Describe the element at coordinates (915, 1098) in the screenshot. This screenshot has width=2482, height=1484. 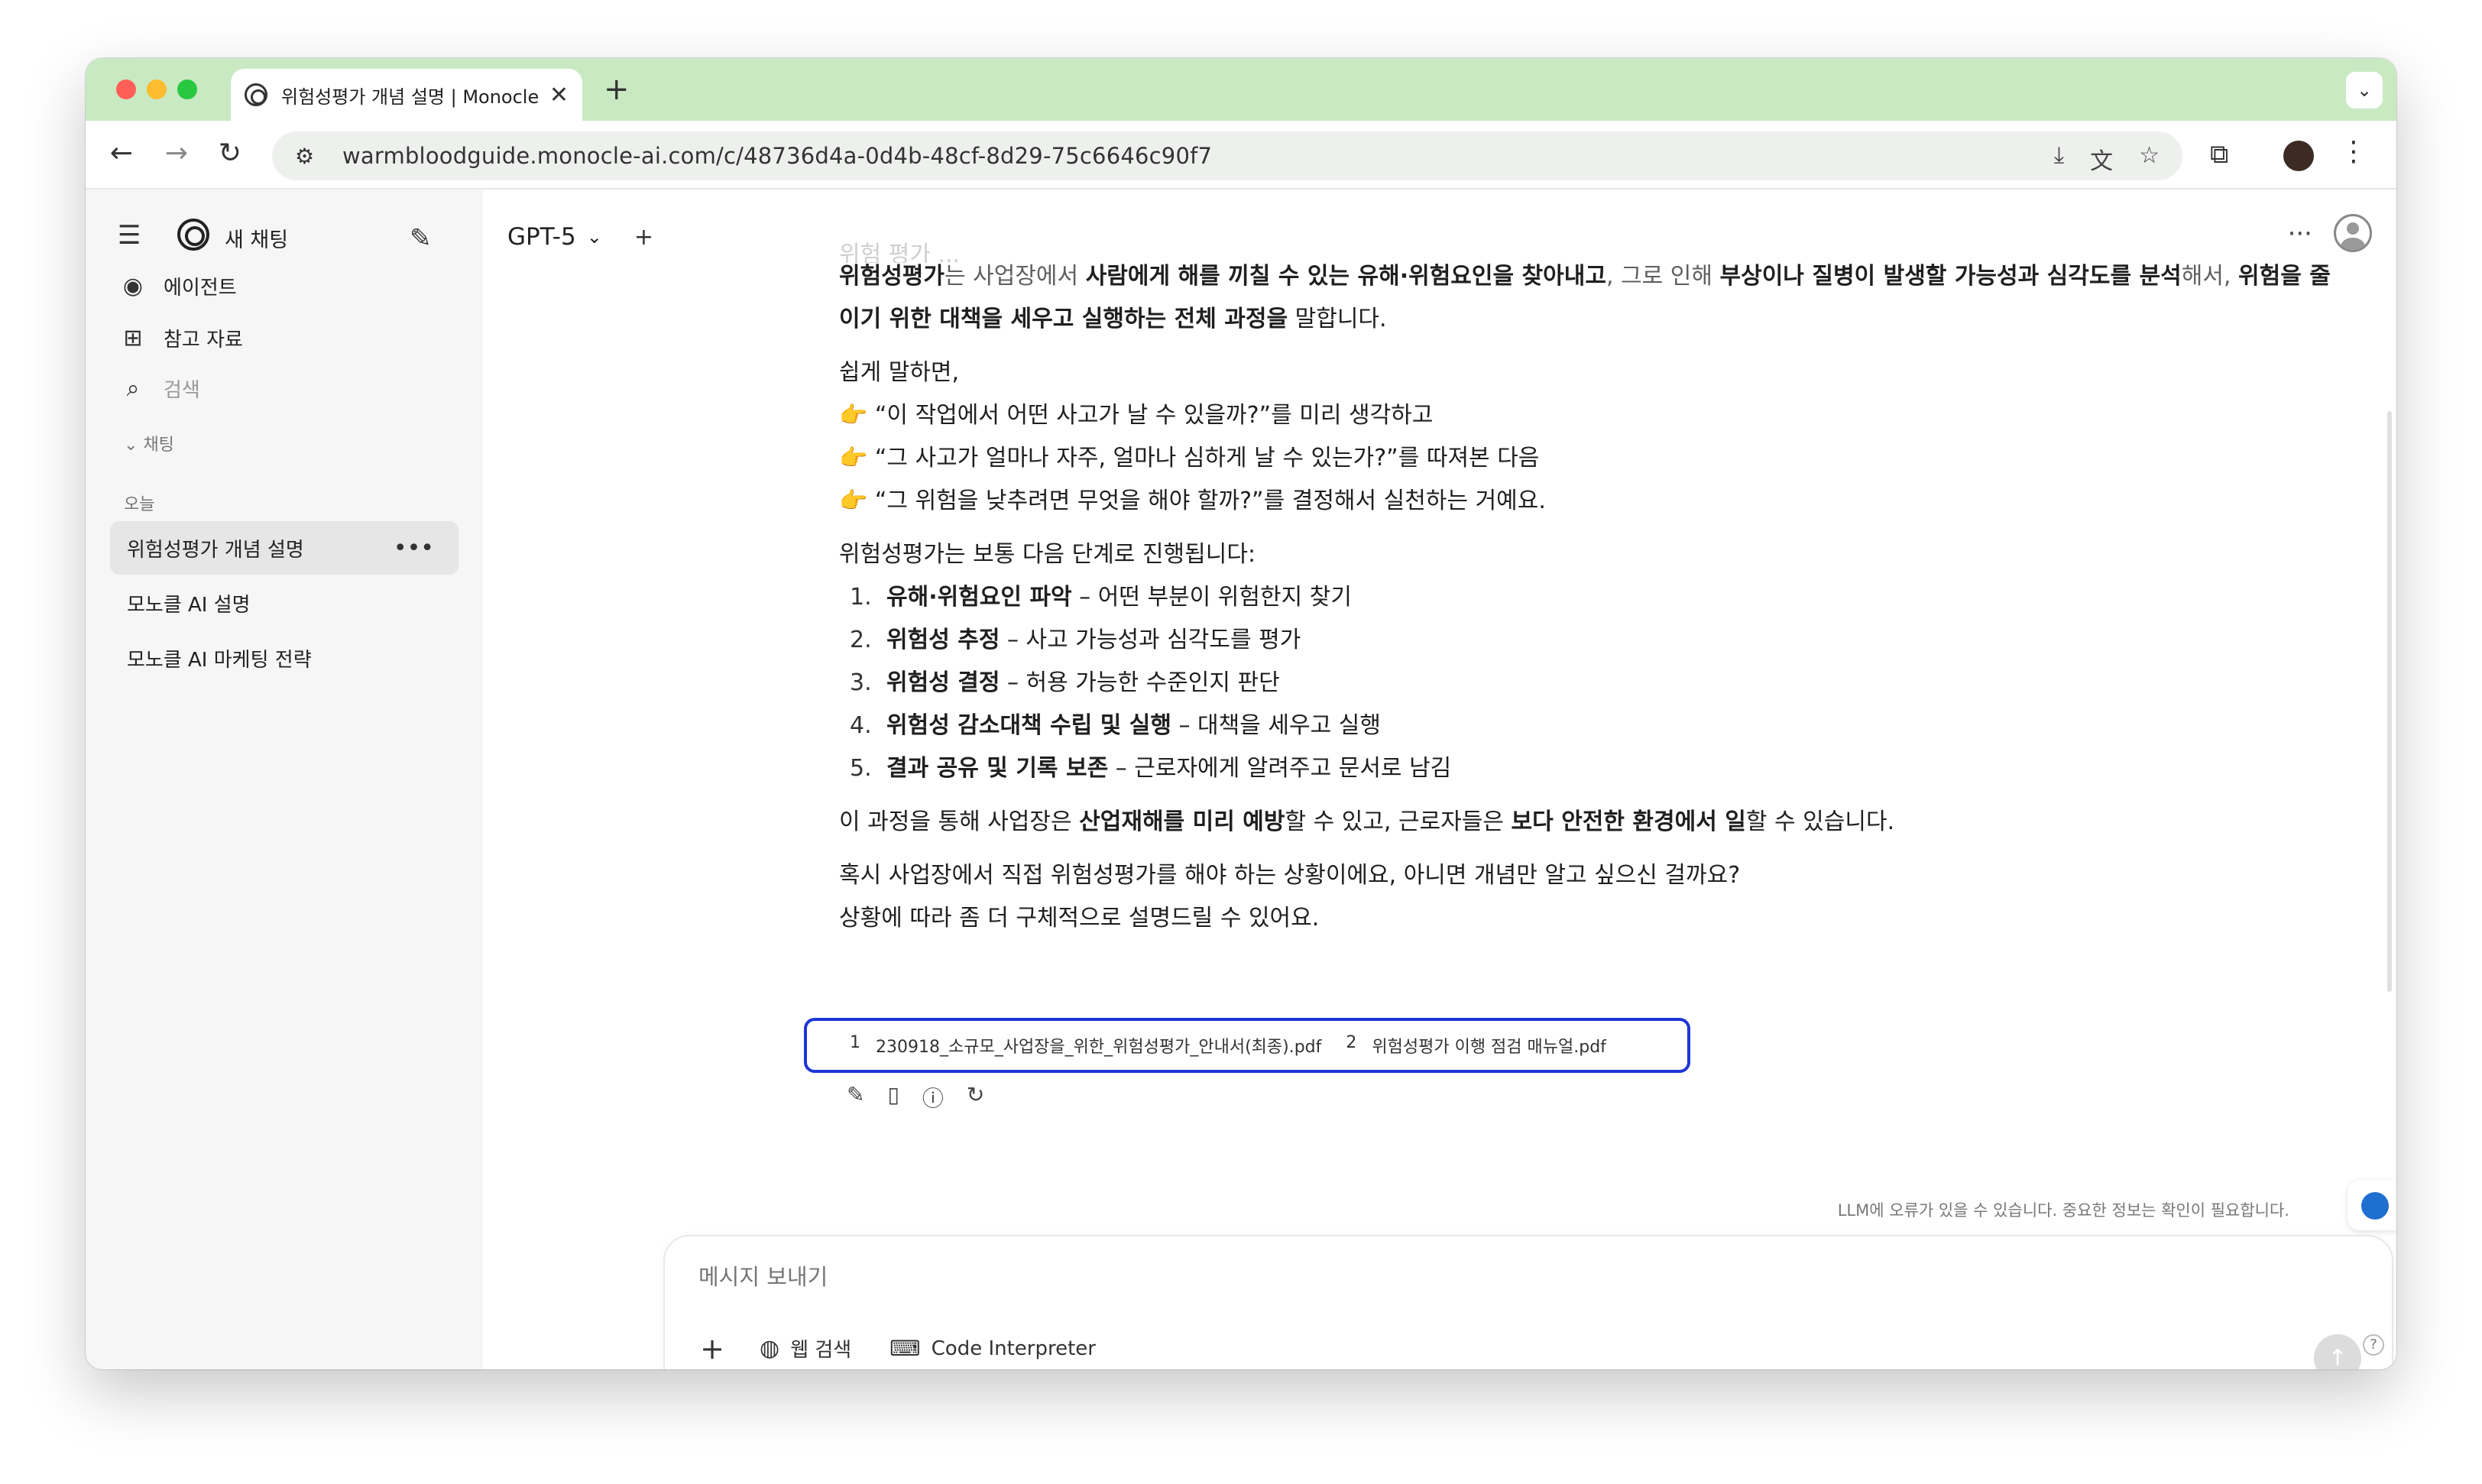
I see `message-actions: ✎ ▯ ⓘ ↻` at that location.